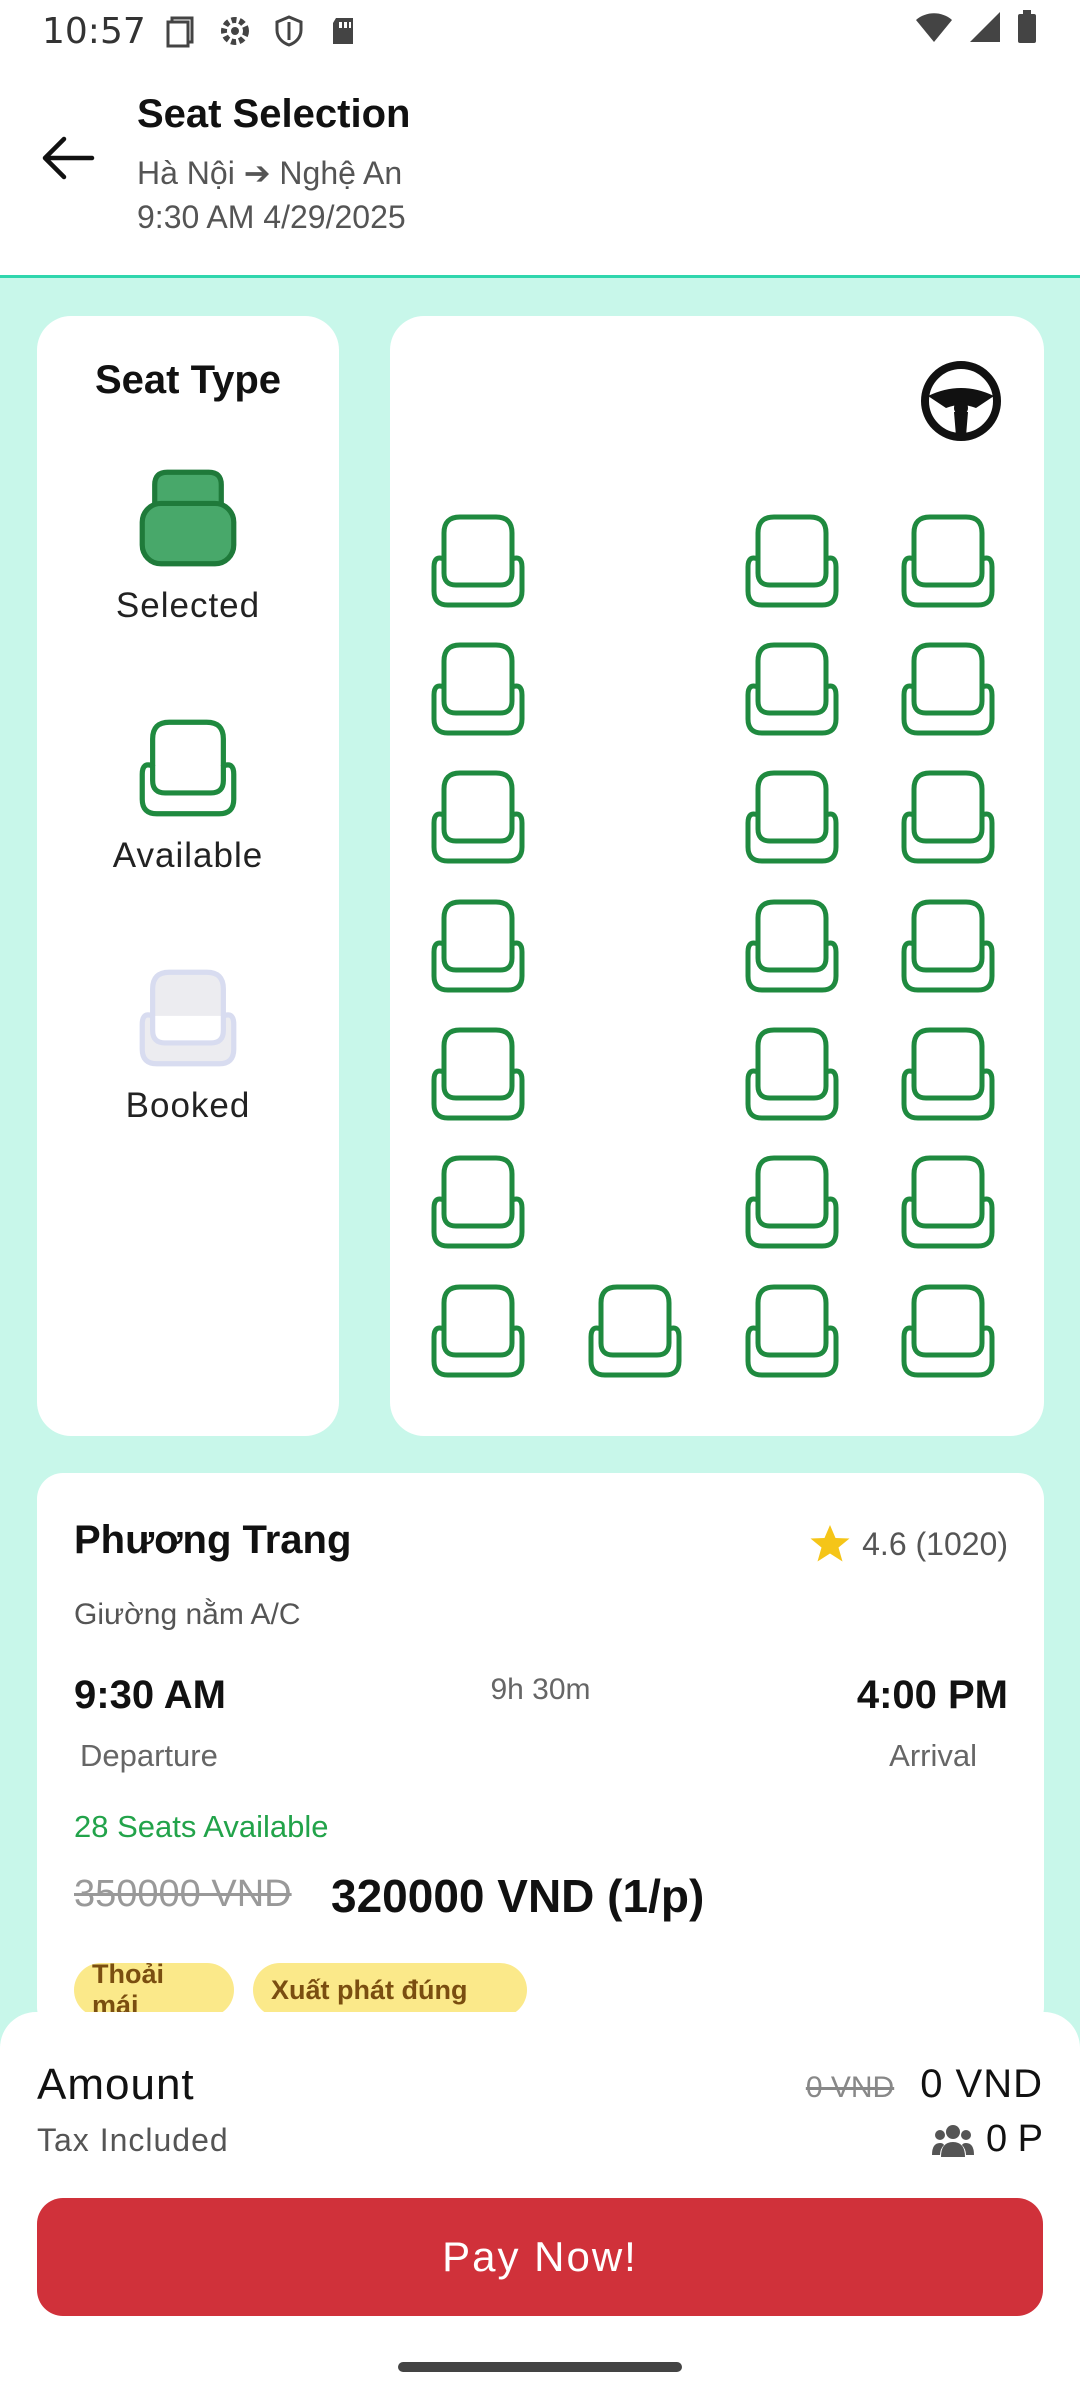  I want to click on available-seat-icon, so click(188, 768).